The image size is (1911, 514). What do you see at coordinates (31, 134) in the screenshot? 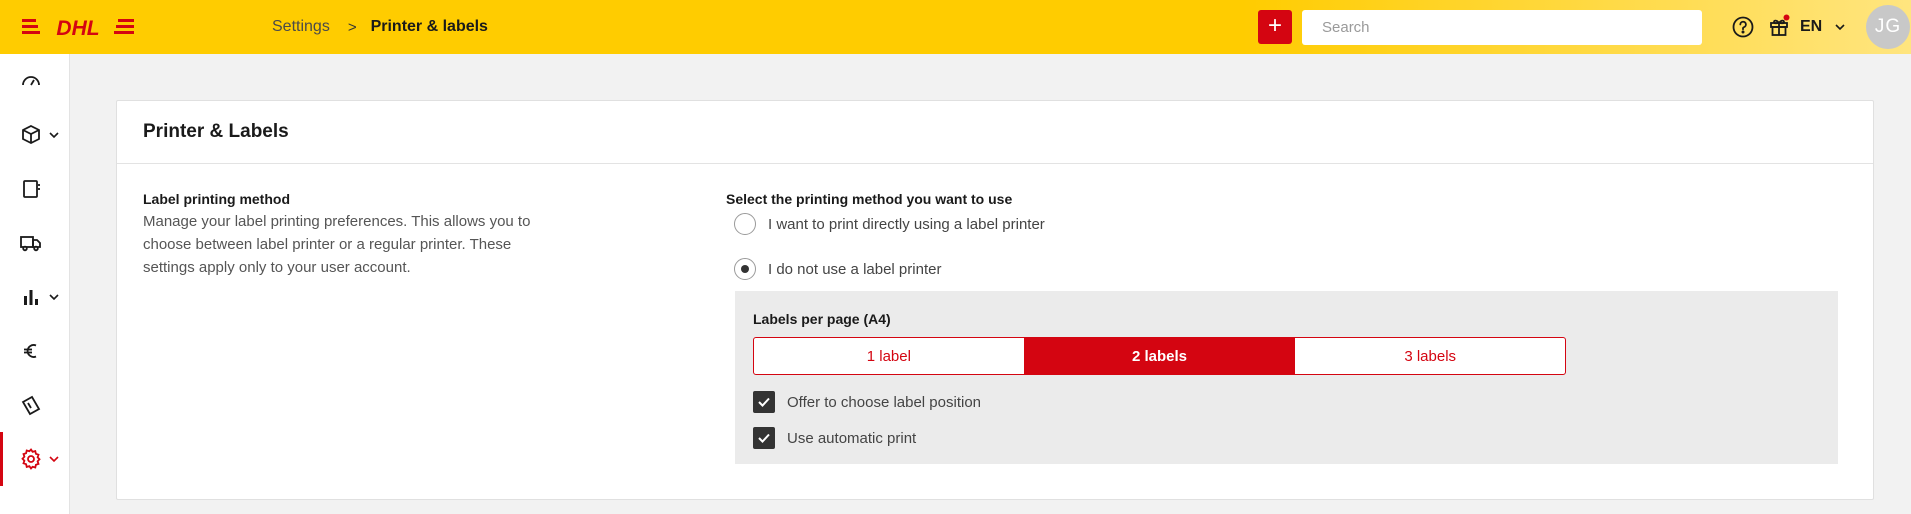
I see `package-icon` at bounding box center [31, 134].